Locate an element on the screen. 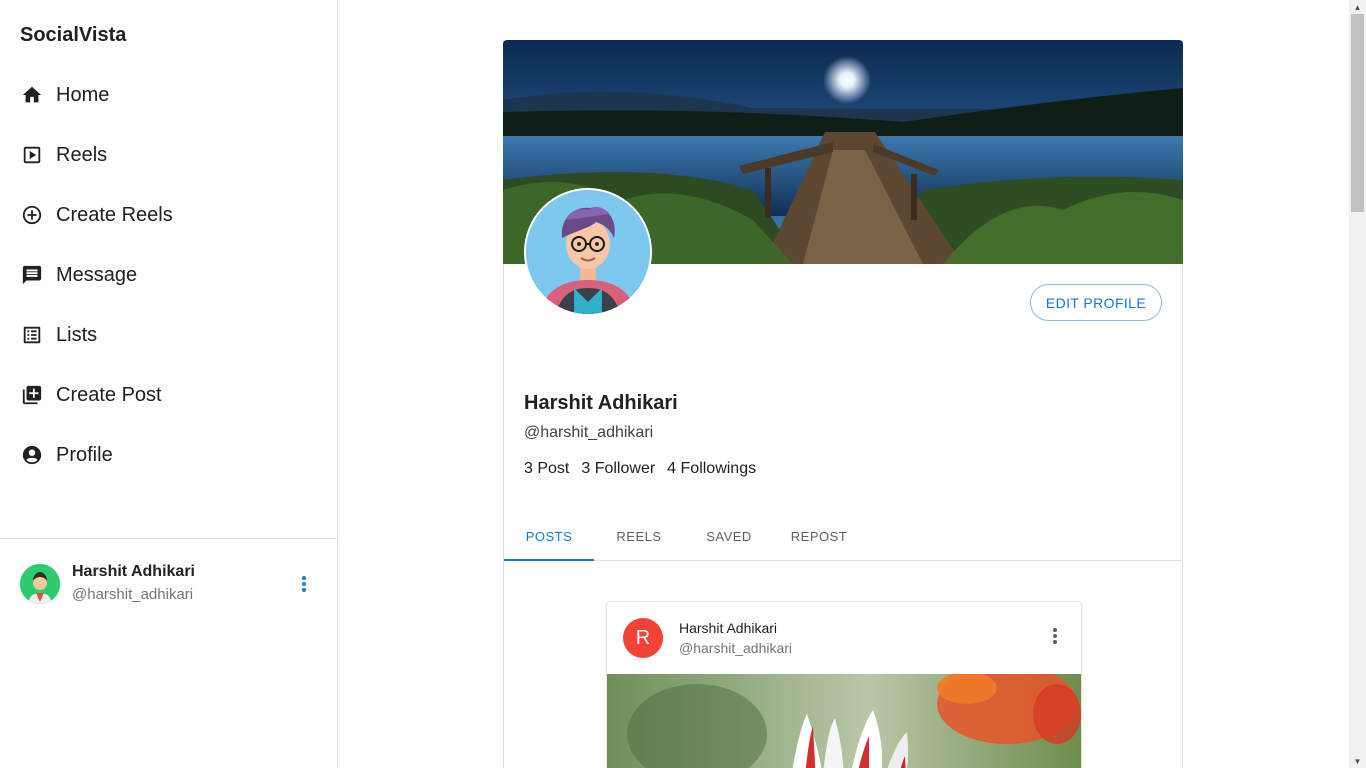 This screenshot has height=768, width=1366. tab-reels: REELS is located at coordinates (639, 536).